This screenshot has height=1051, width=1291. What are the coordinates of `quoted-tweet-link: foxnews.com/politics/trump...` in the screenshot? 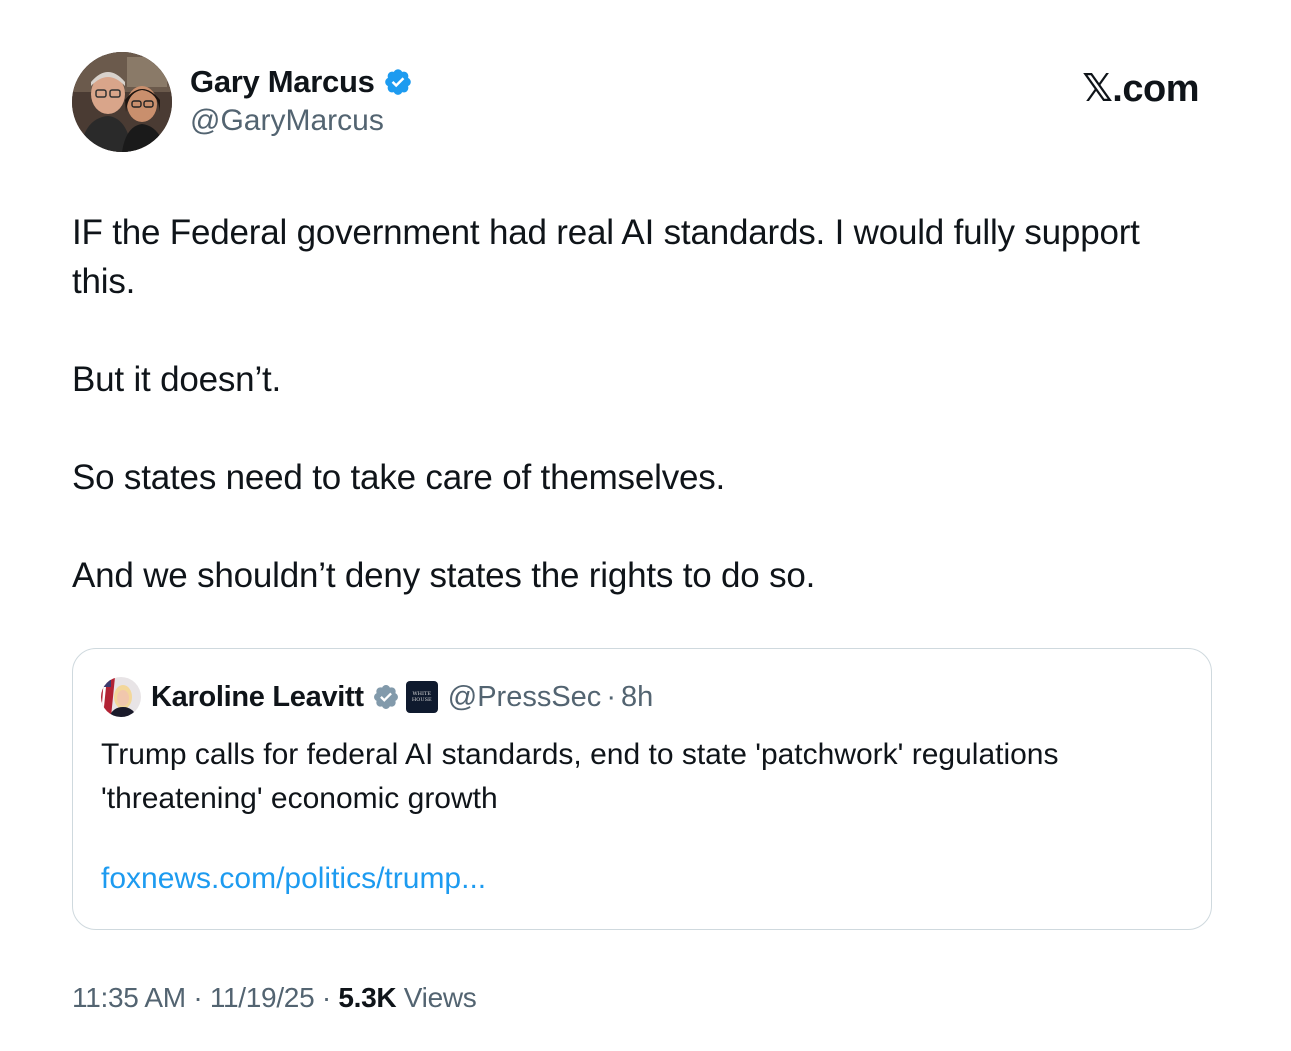 It's located at (293, 879).